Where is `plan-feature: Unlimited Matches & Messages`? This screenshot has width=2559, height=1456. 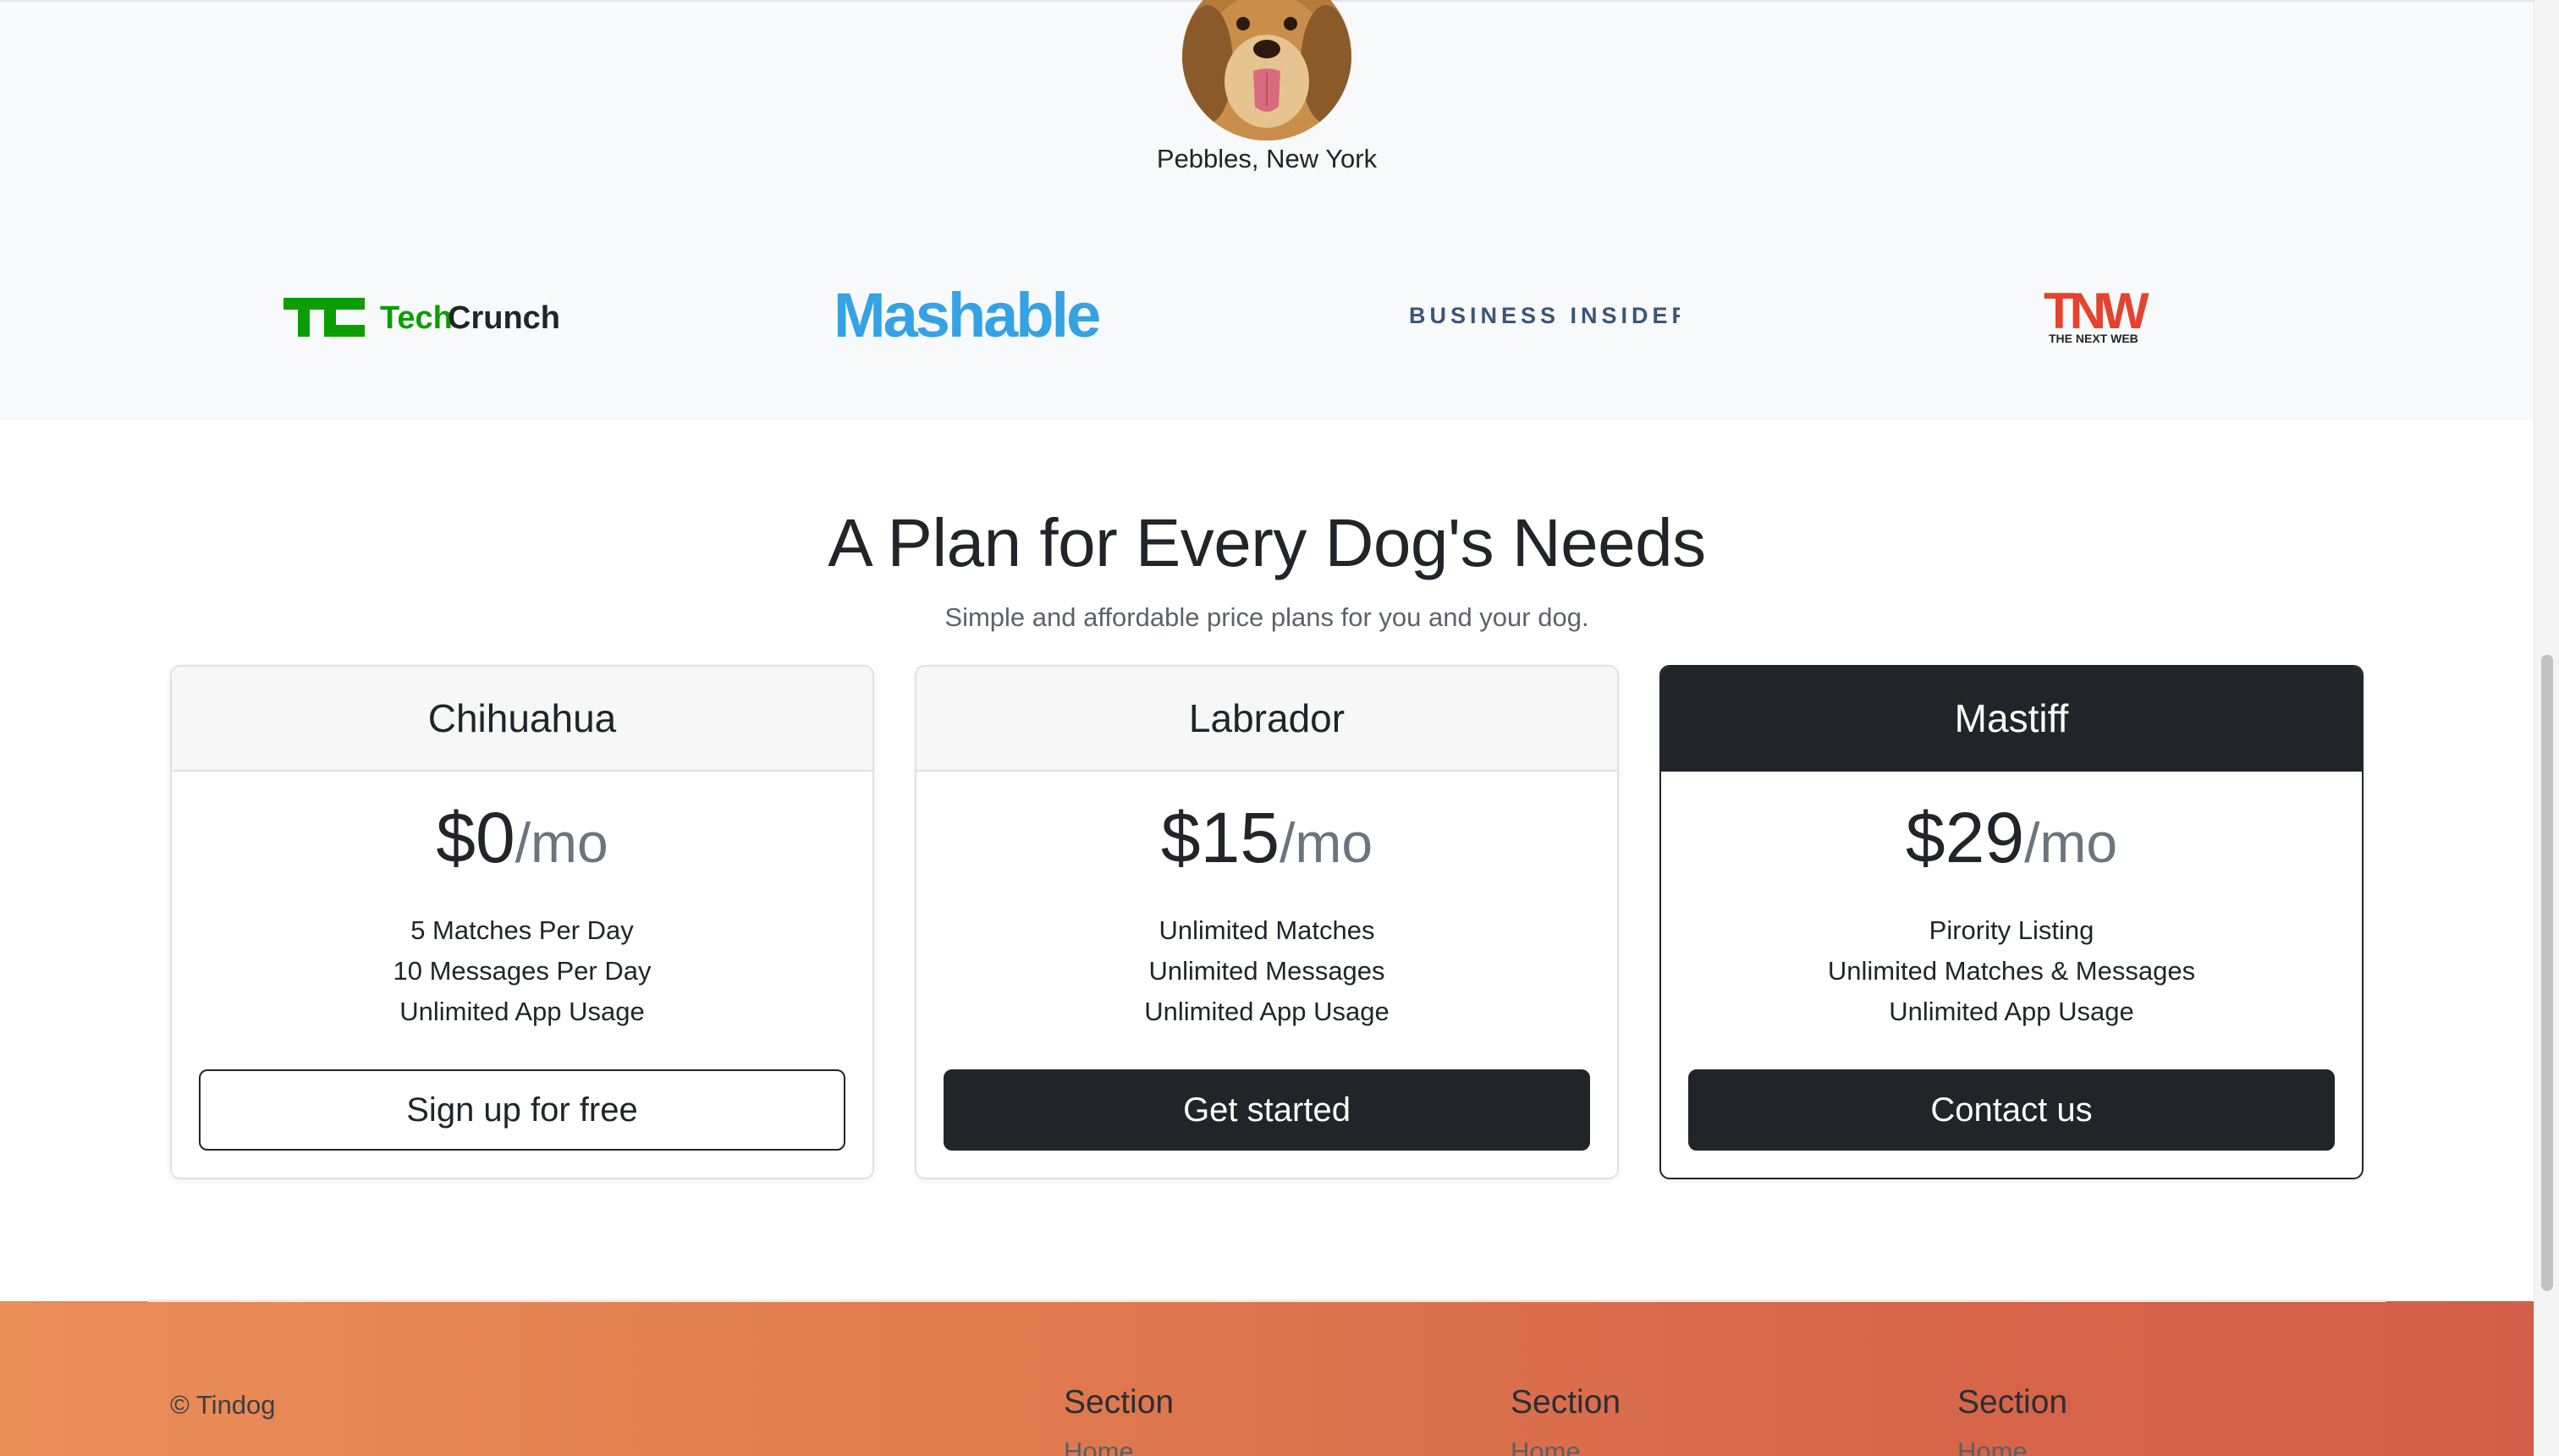 plan-feature: Unlimited Matches & Messages is located at coordinates (2011, 971).